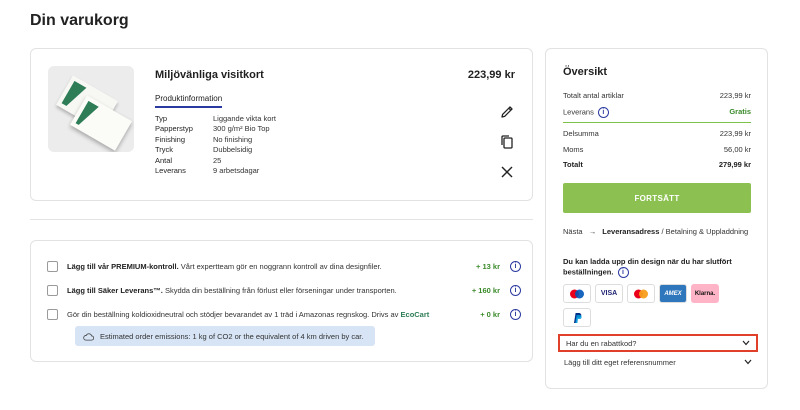  Describe the element at coordinates (592, 231) in the screenshot. I see `arrow-right-icon: →` at that location.